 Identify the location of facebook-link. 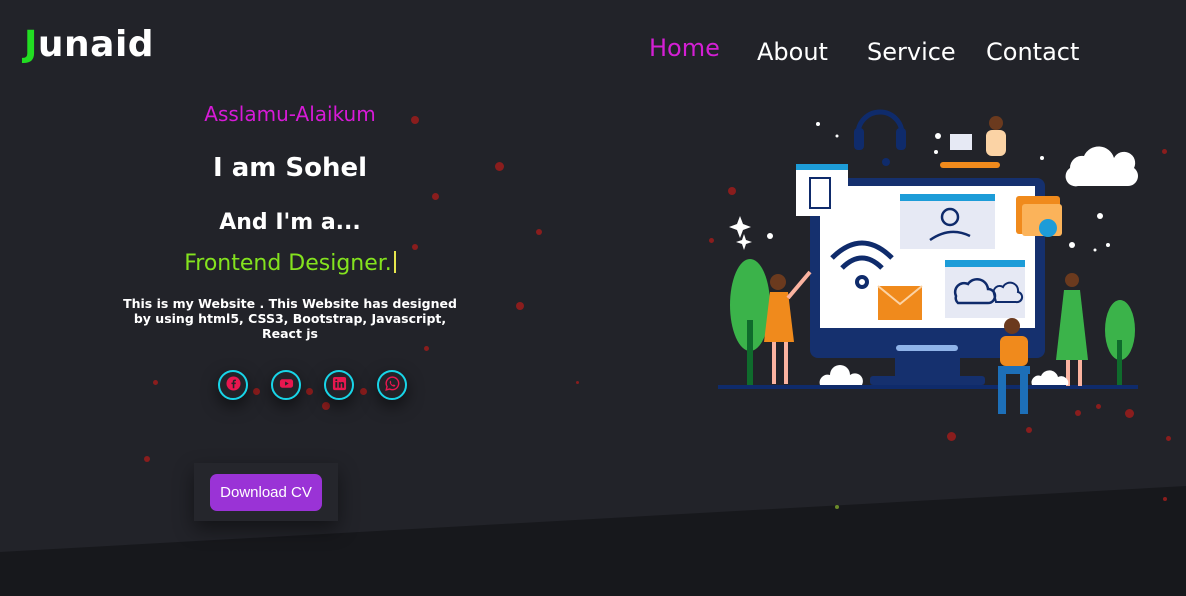
(233, 385).